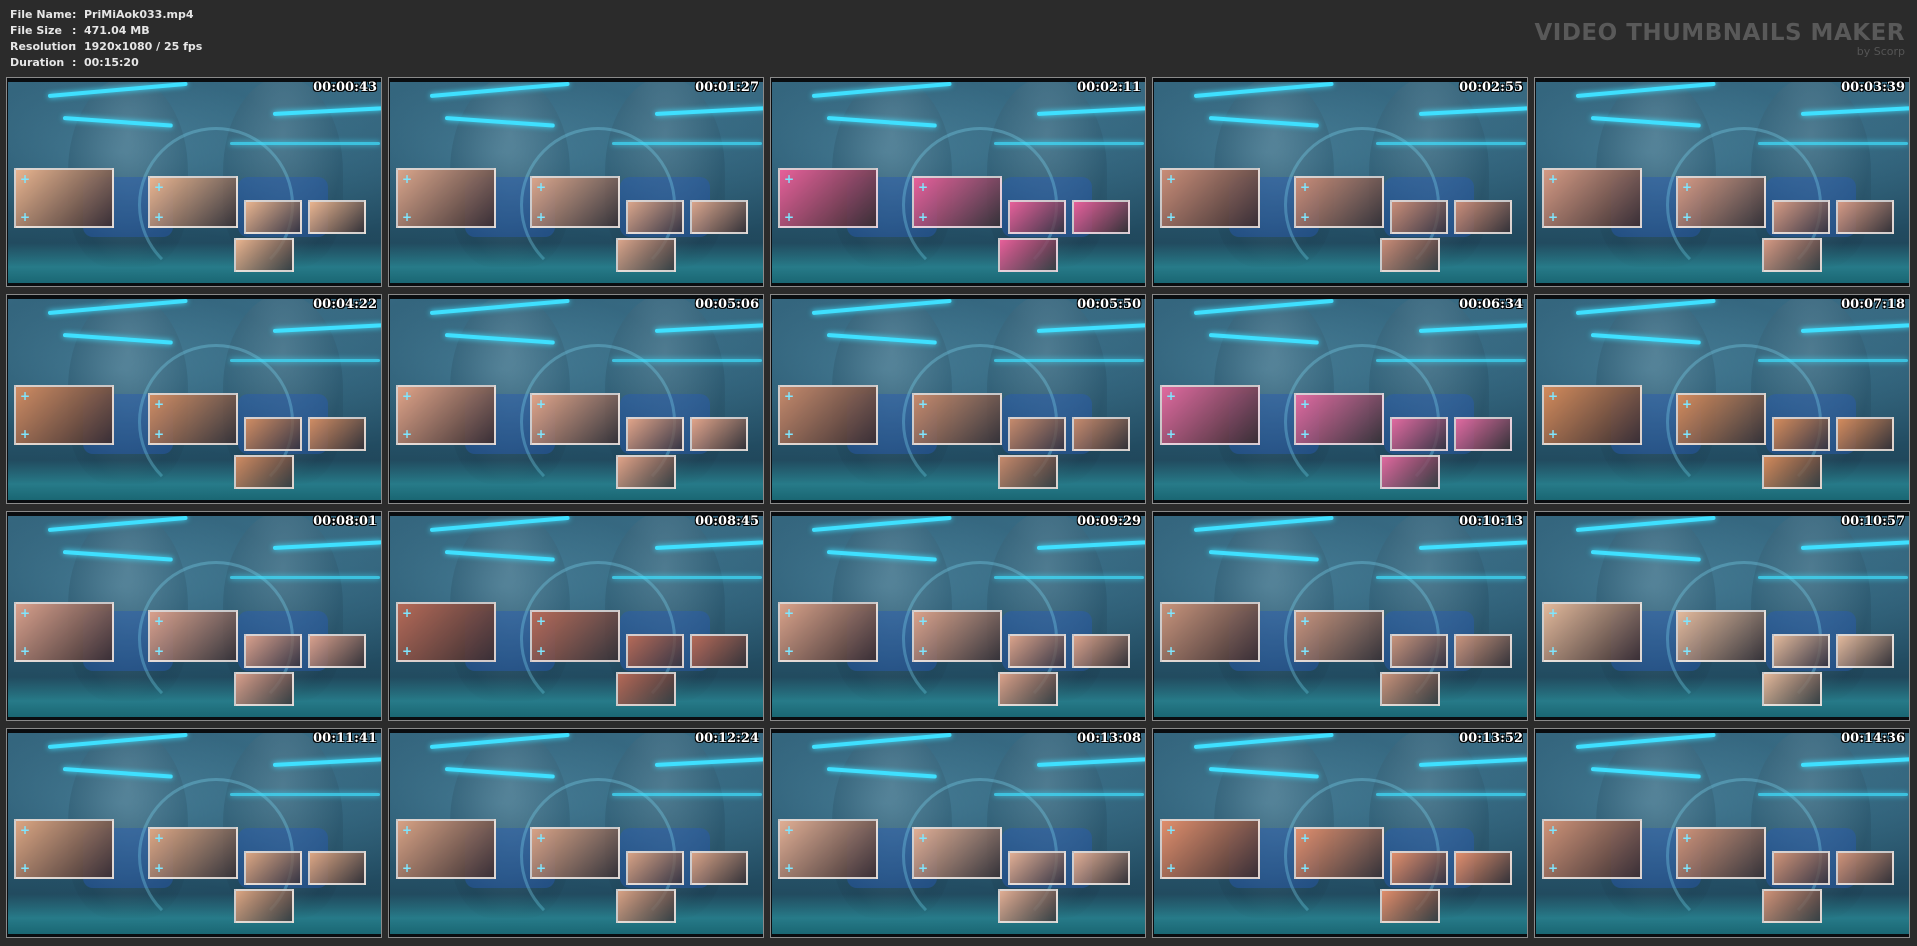  Describe the element at coordinates (106, 15) in the screenshot. I see `file-name-row: File Name: PriMiAok033.mp4` at that location.